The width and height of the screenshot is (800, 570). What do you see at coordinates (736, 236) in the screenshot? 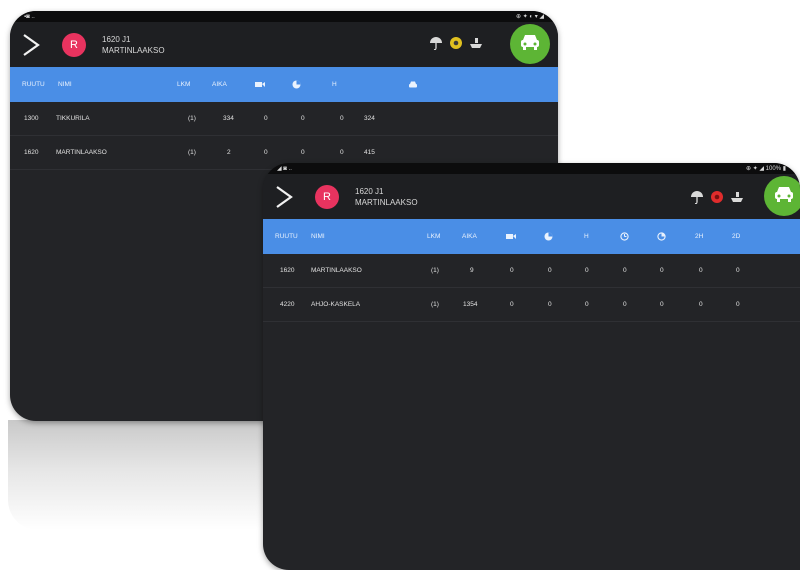
I see `col-2d: 2D` at bounding box center [736, 236].